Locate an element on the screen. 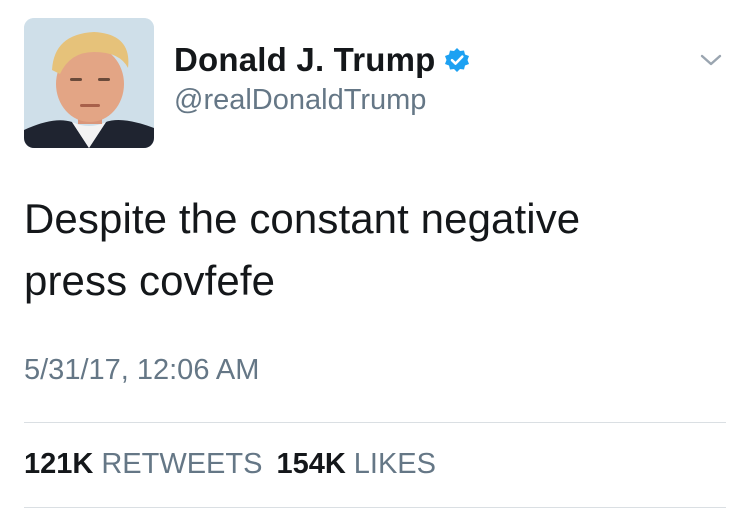 Image resolution: width=750 pixels, height=515 pixels. likes-count: 154K is located at coordinates (311, 464).